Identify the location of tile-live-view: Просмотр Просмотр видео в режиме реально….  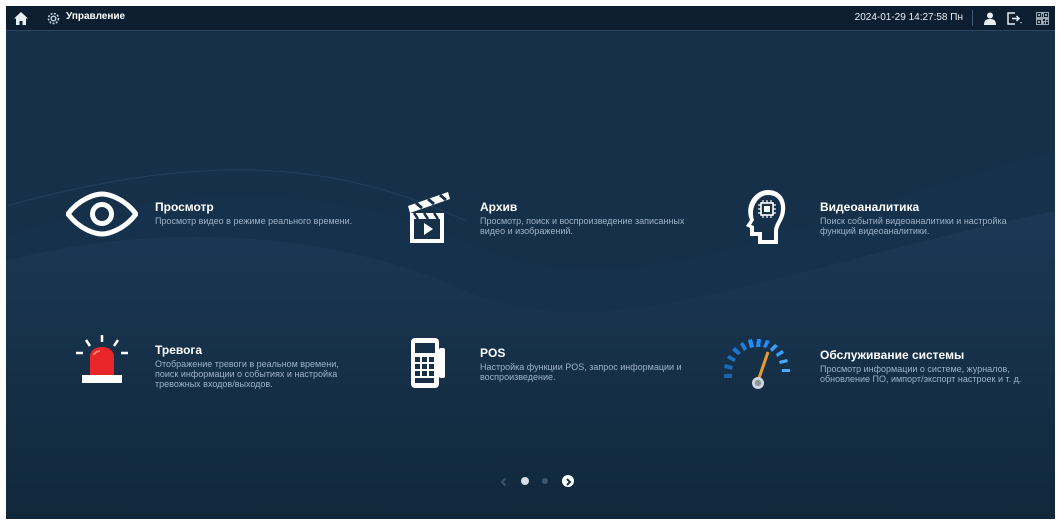
(216, 218).